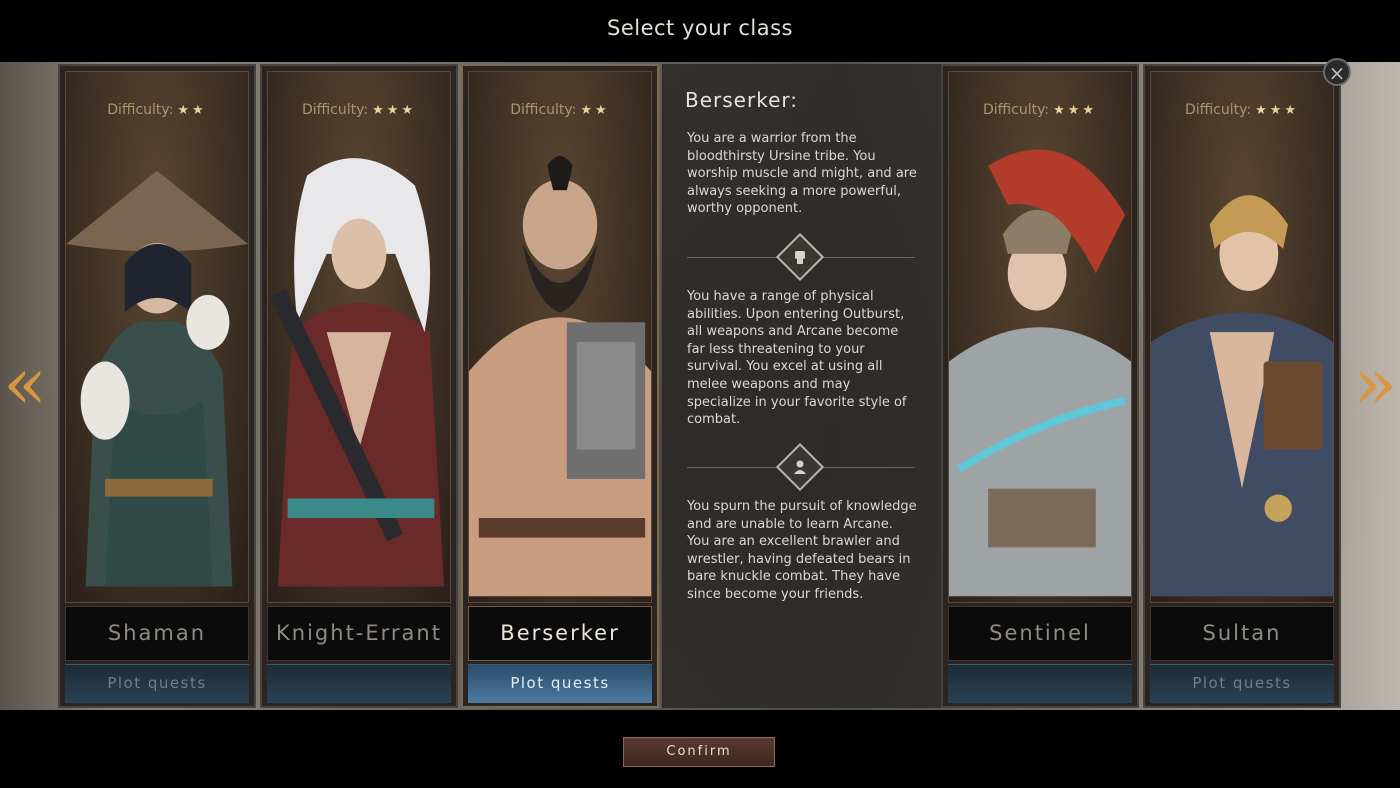  I want to click on sultan-figure, so click(1242, 396).